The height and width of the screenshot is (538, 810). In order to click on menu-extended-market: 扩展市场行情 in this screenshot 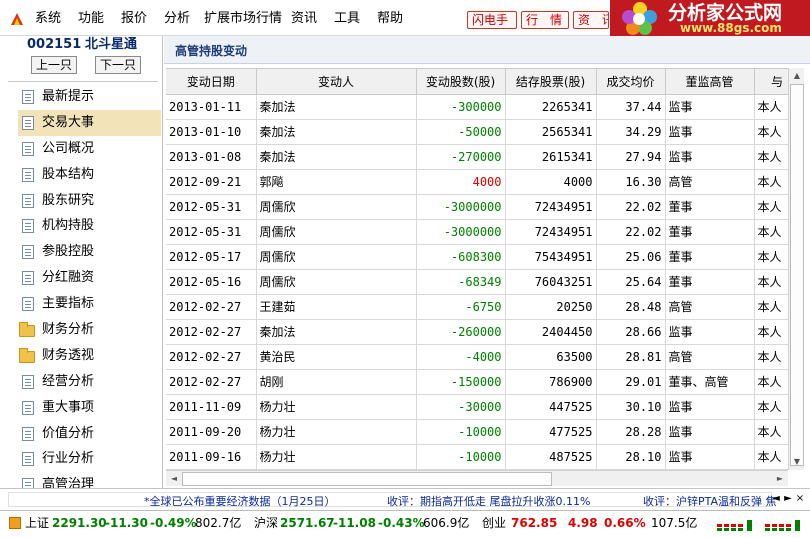, I will do `click(243, 19)`.